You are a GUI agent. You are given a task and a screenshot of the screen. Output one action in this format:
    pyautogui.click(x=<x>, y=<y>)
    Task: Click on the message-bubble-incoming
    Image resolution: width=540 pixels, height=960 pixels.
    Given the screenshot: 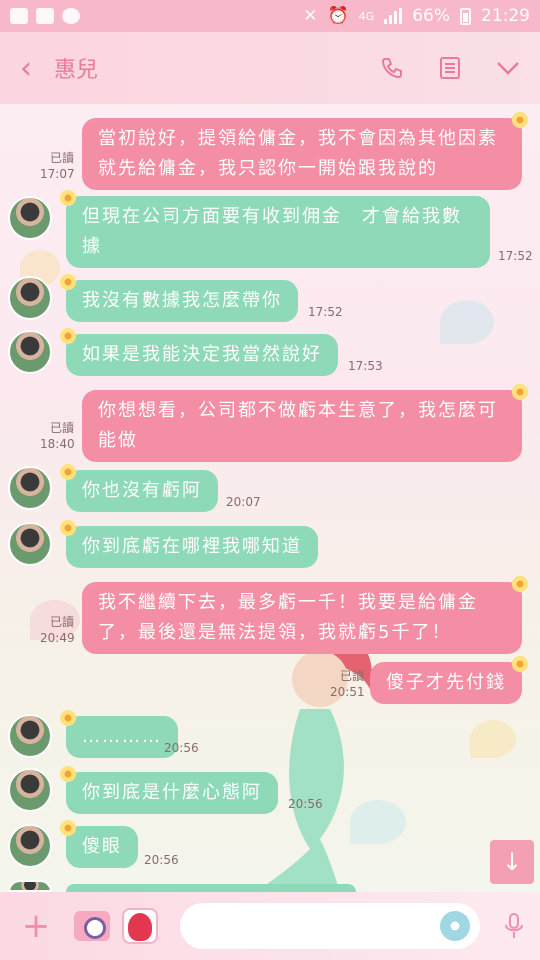 What is the action you would take?
    pyautogui.click(x=211, y=888)
    